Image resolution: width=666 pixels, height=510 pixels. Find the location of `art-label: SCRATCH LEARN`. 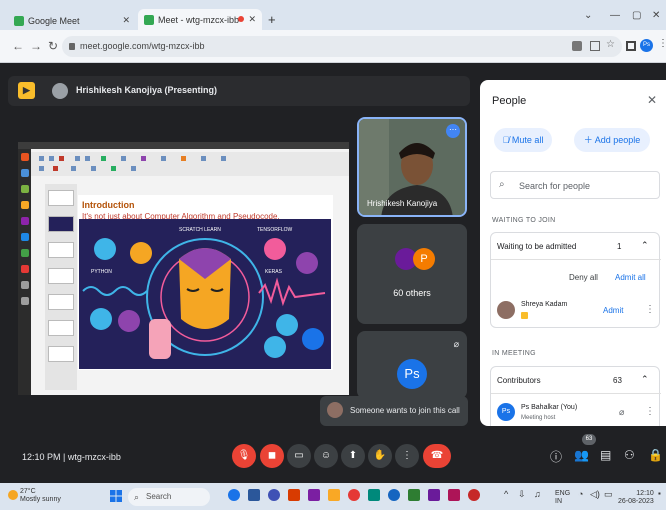

art-label: SCRATCH LEARN is located at coordinates (200, 230).